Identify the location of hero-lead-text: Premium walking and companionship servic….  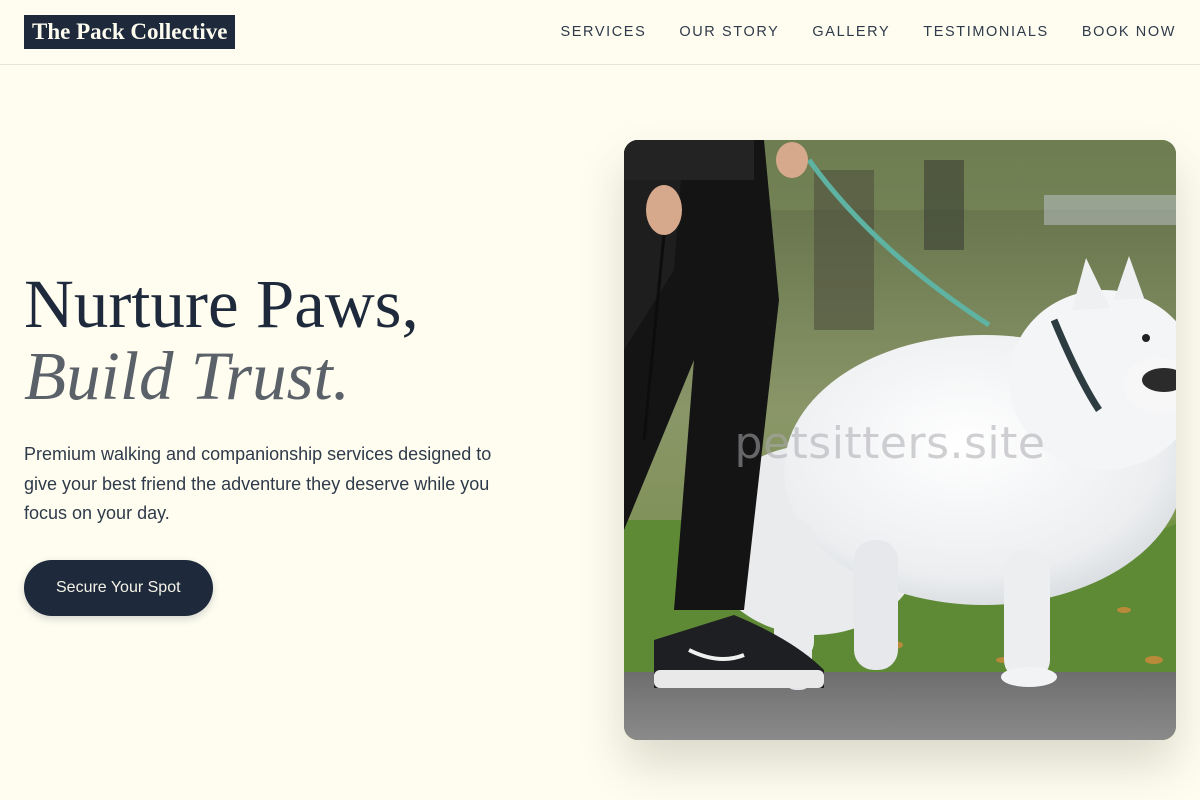
(258, 483).